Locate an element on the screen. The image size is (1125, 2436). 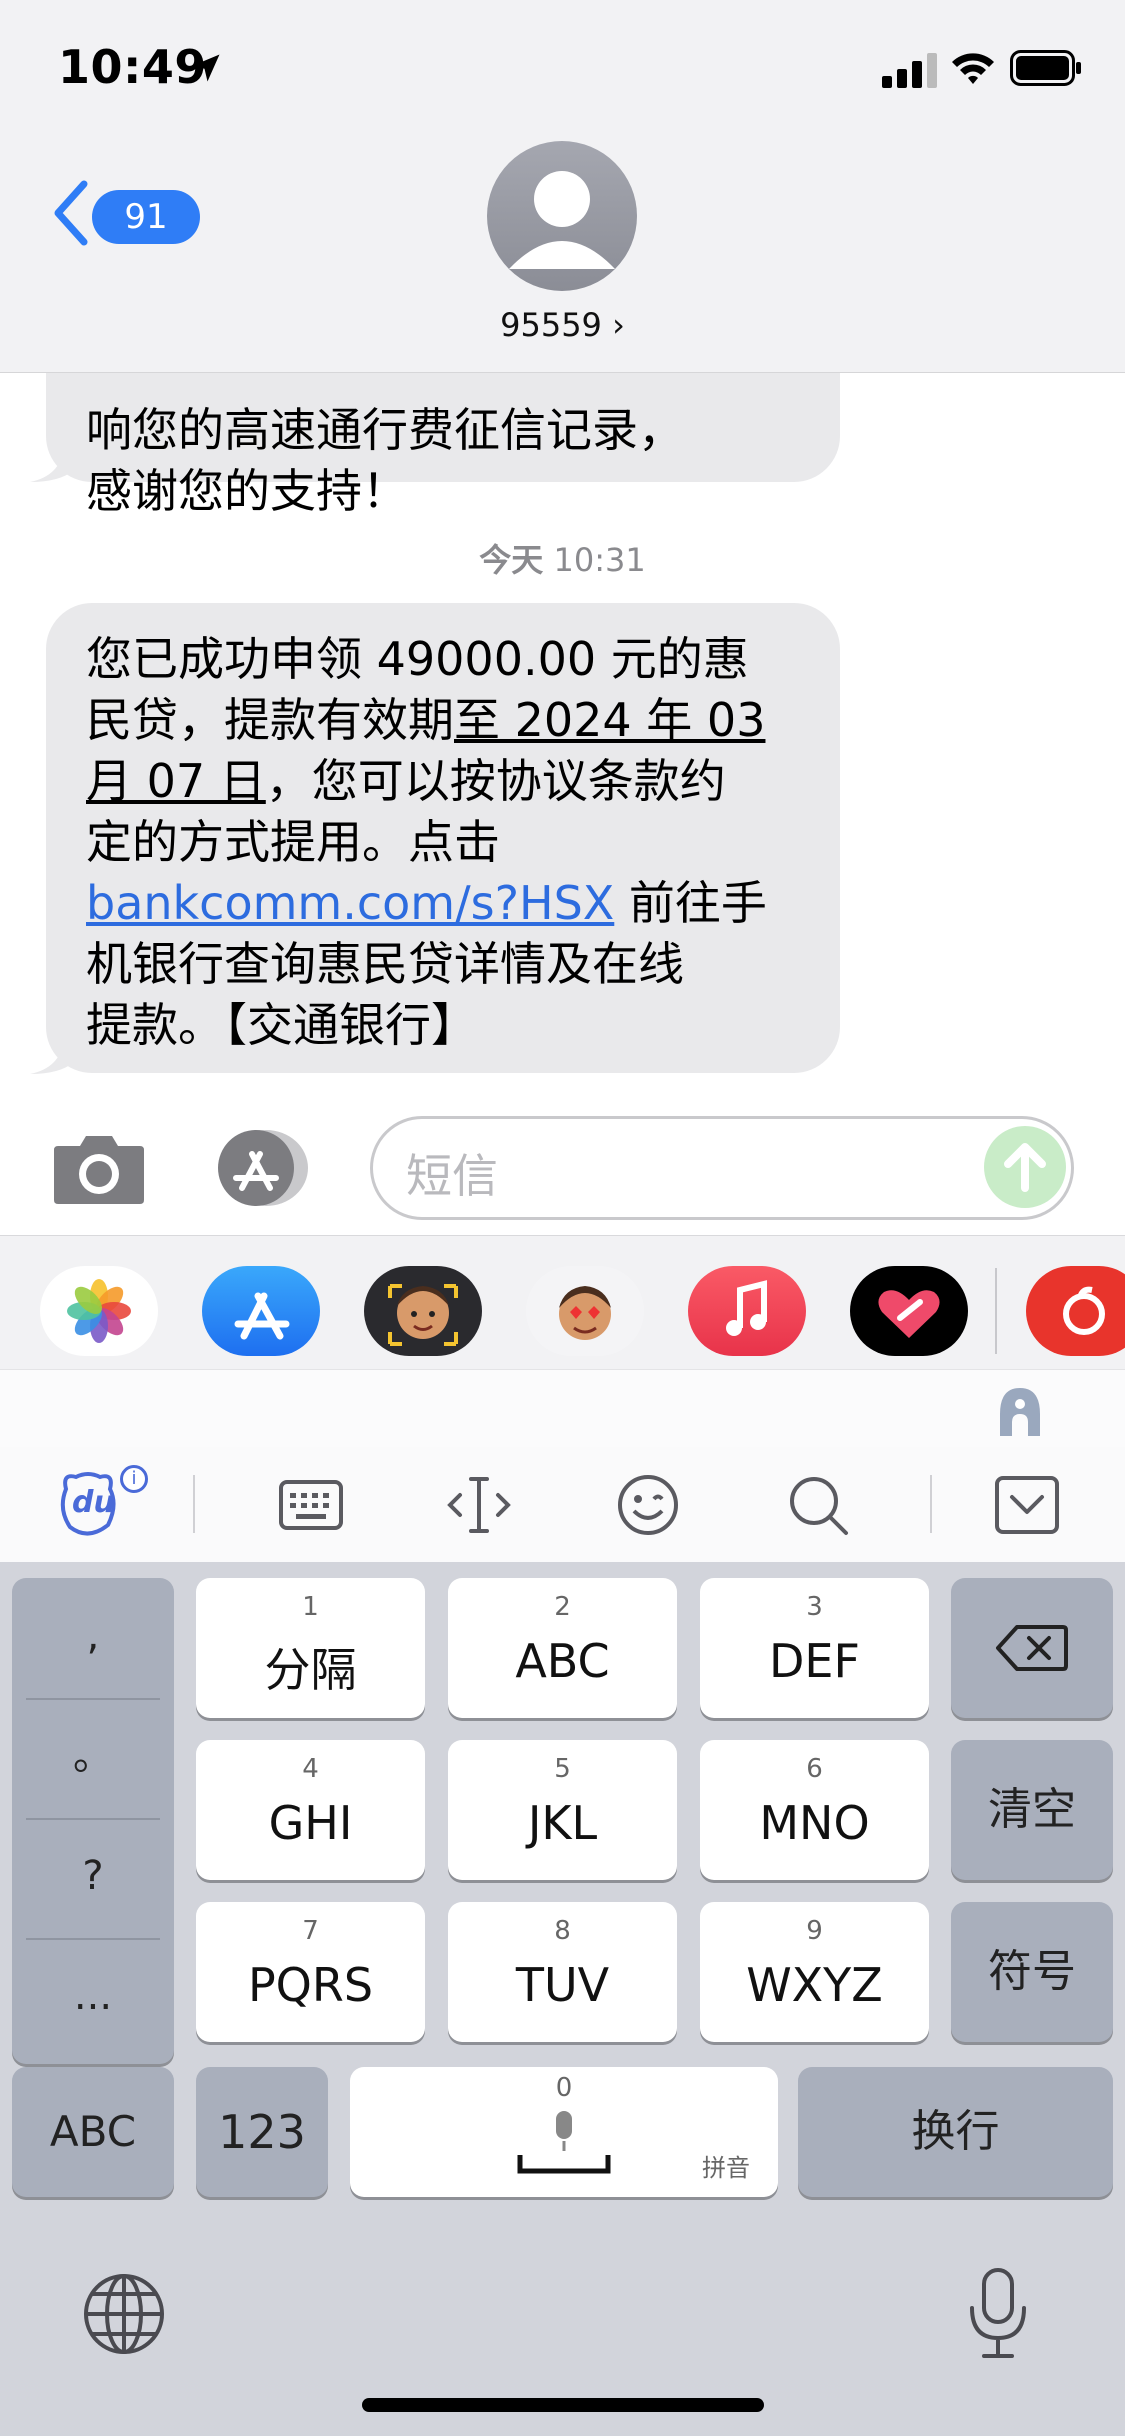
candidate-bar is located at coordinates (562, 1409).